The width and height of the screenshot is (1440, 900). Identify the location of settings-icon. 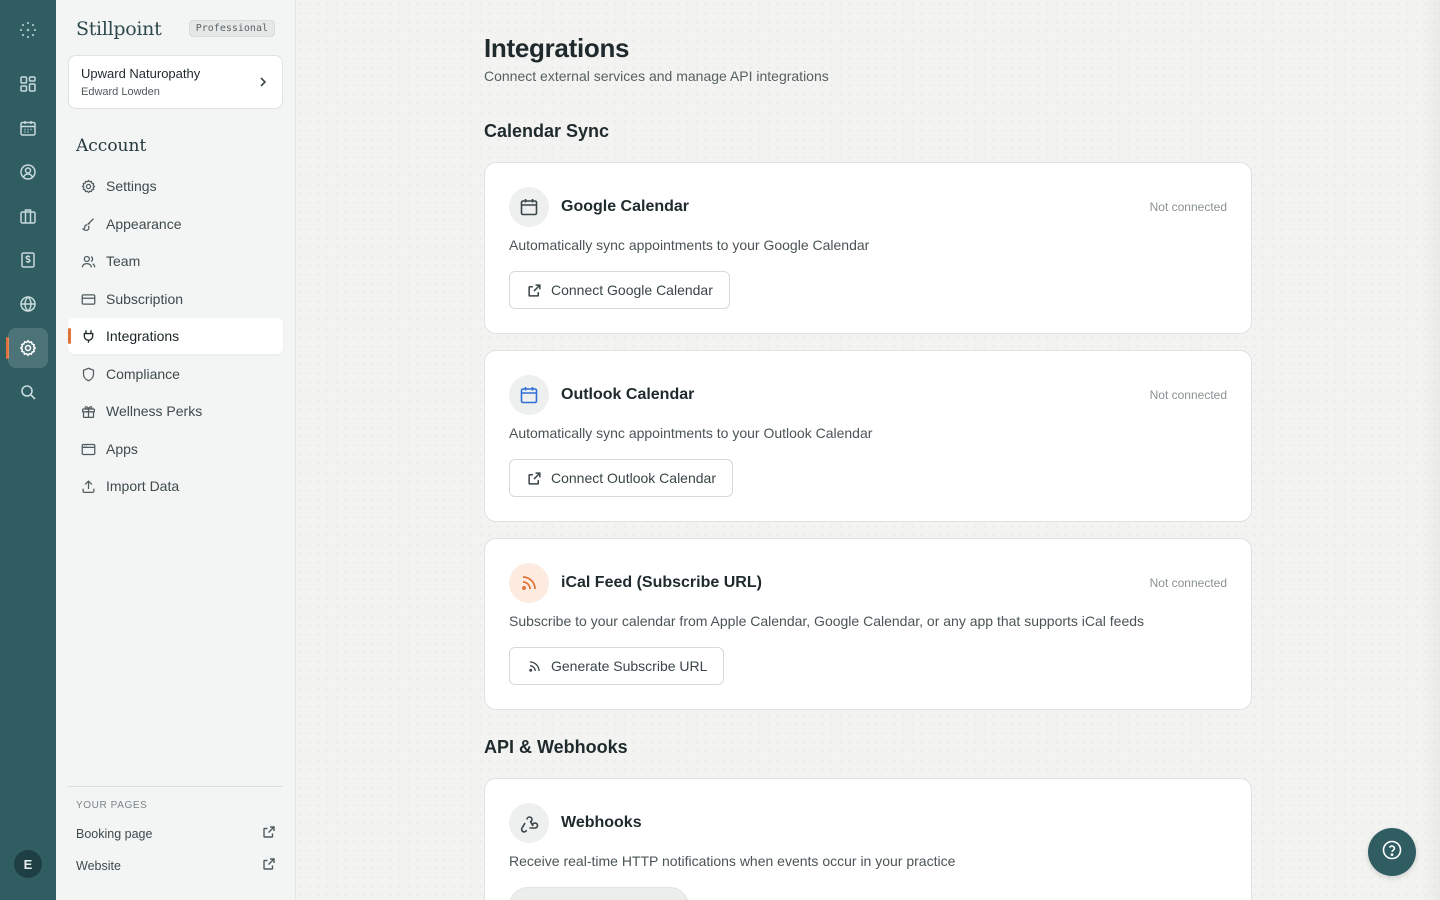
(28, 348).